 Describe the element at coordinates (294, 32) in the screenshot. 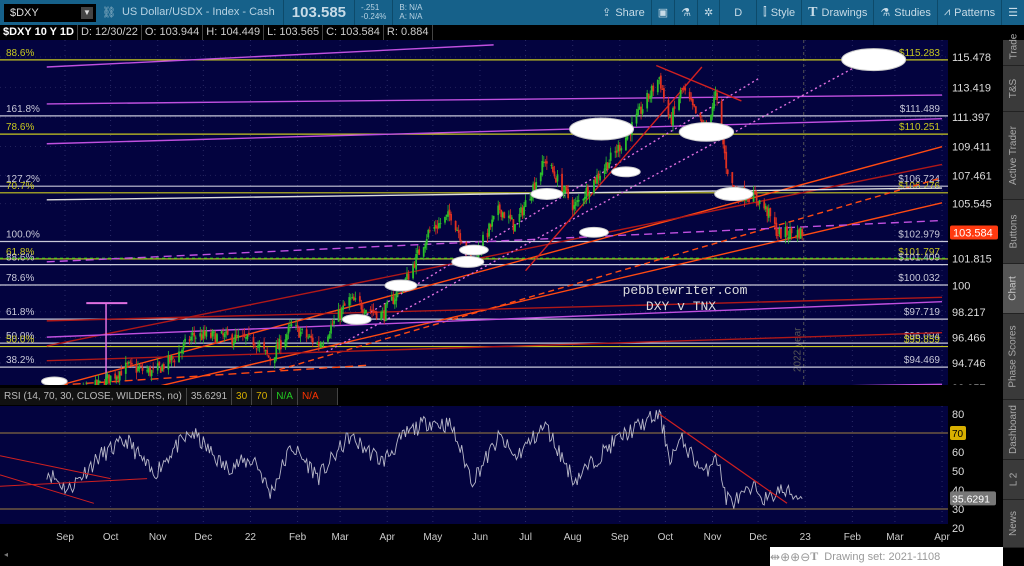

I see `low-value: L: 103.565` at that location.